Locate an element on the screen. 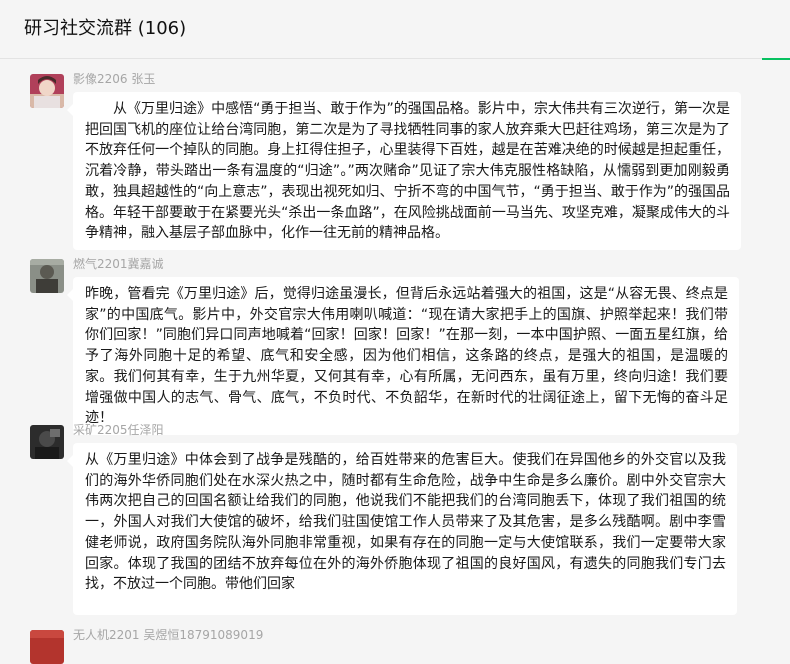  scroll-indicator is located at coordinates (776, 59).